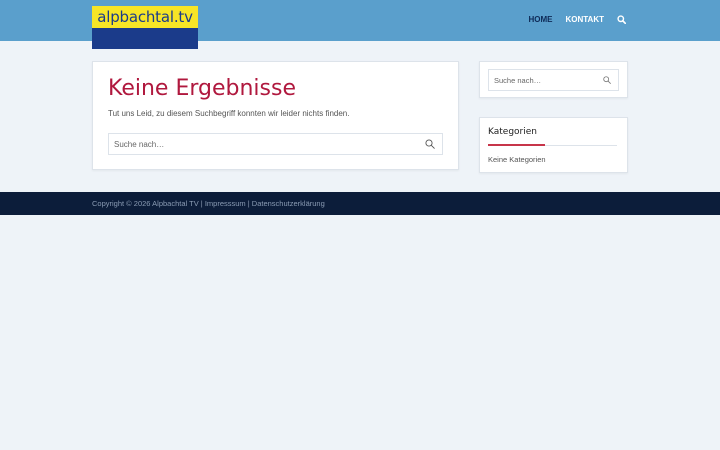 This screenshot has height=450, width=720. What do you see at coordinates (549, 80) in the screenshot?
I see `sidebar-search-input` at bounding box center [549, 80].